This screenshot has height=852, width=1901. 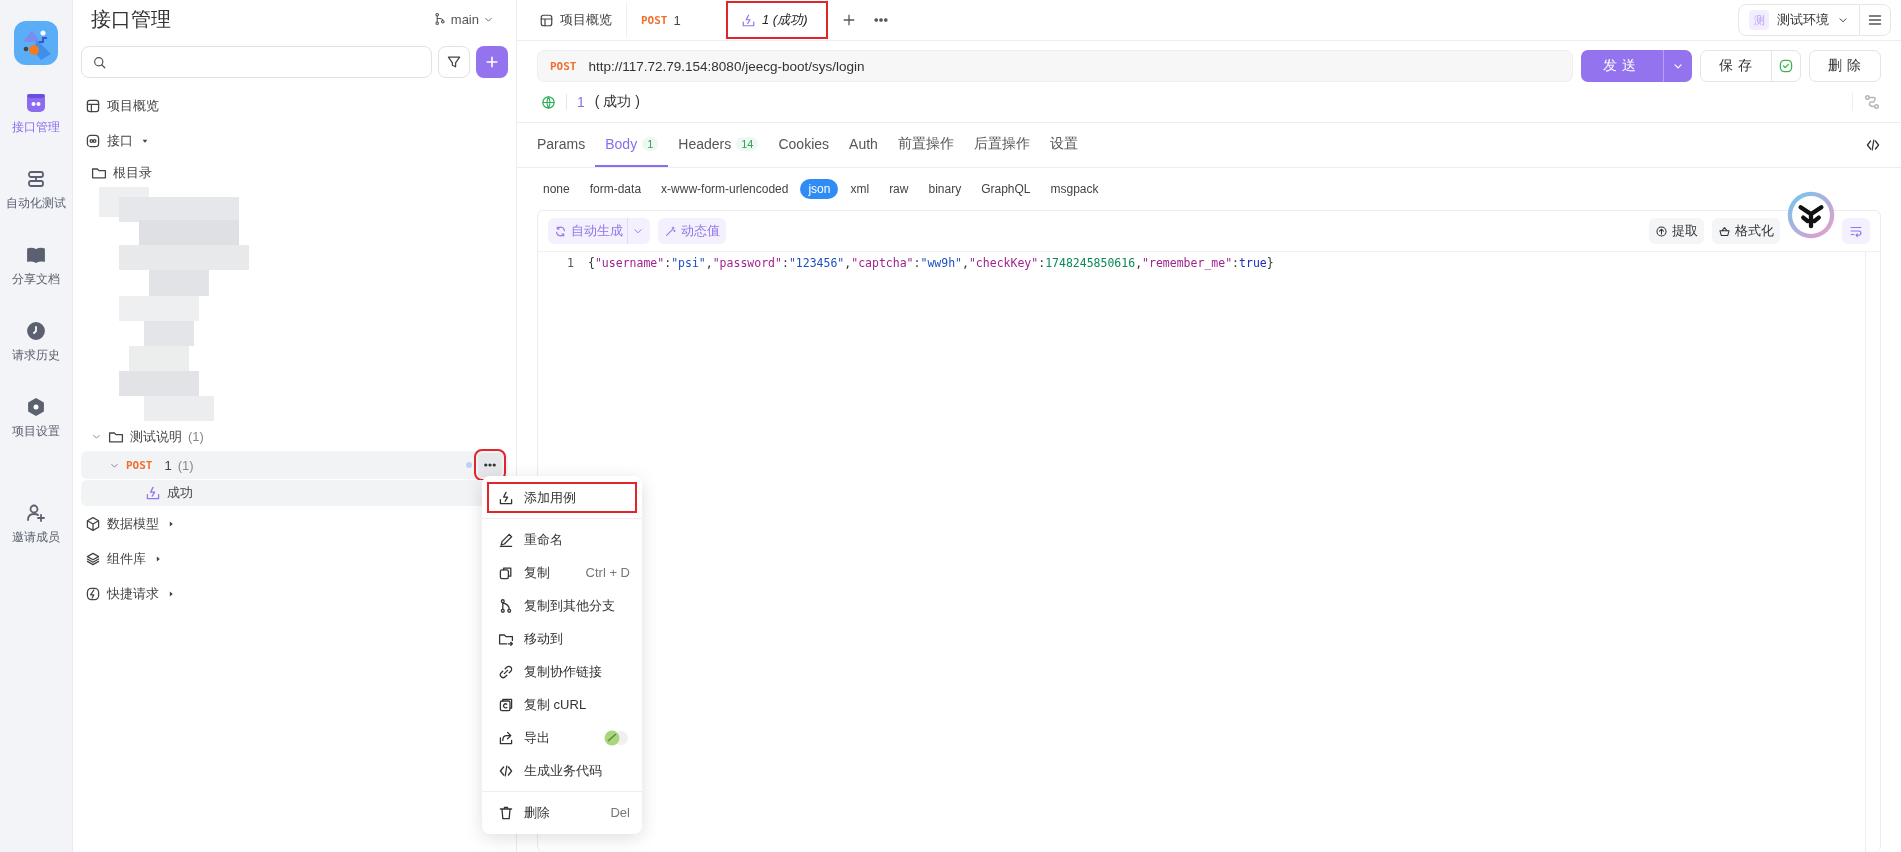 What do you see at coordinates (718, 145) in the screenshot?
I see `param-tab: Headers 14` at bounding box center [718, 145].